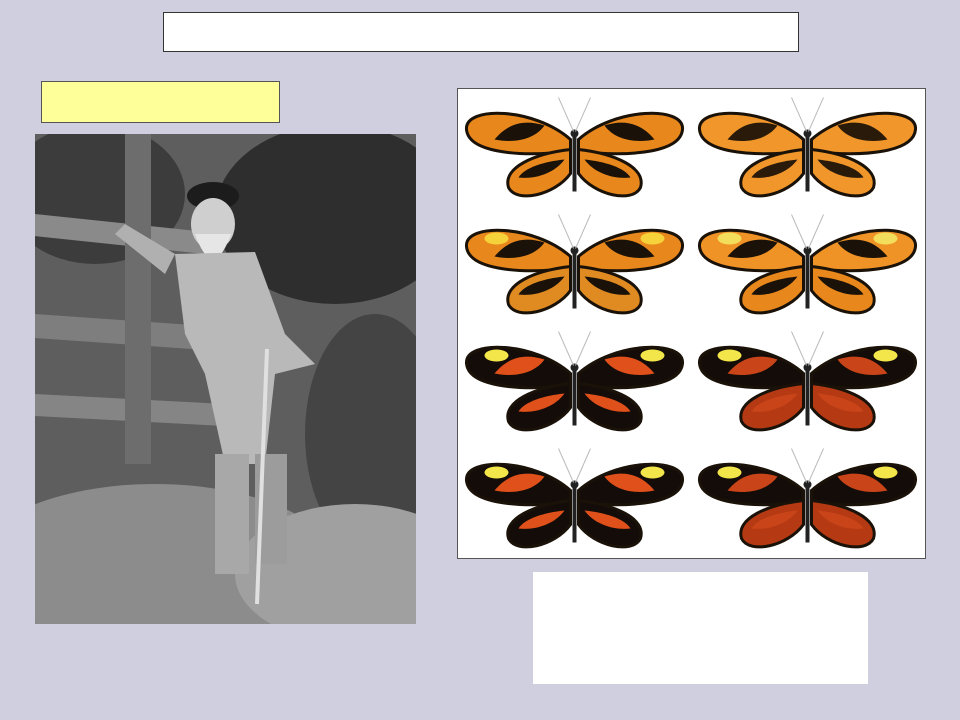  Describe the element at coordinates (481, 32) in the screenshot. I see `slide-title` at that location.